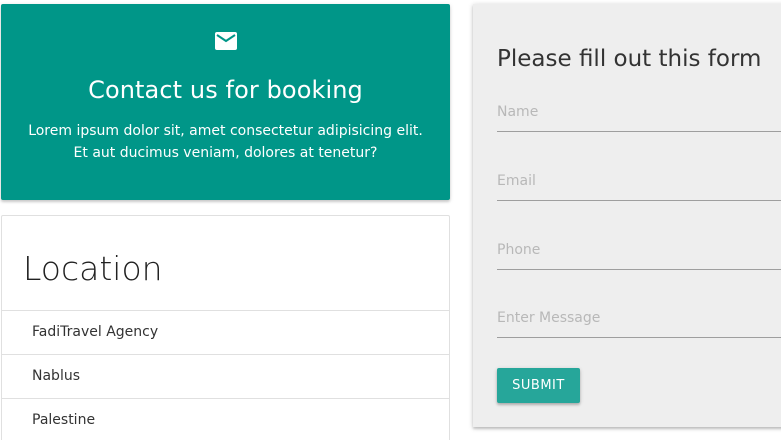  Describe the element at coordinates (93, 268) in the screenshot. I see `location-title: Location` at that location.